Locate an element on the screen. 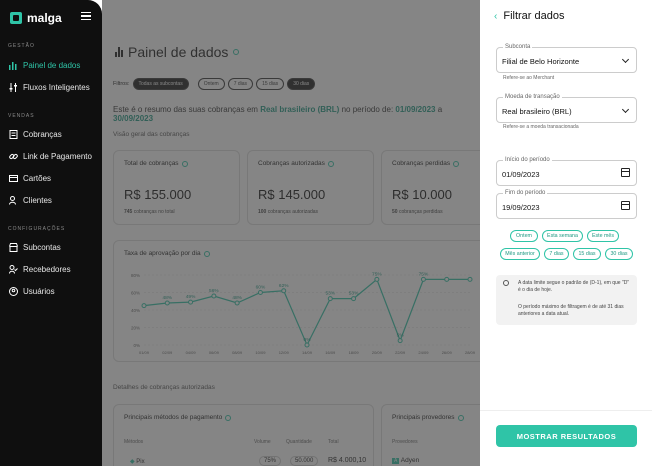 The height and width of the screenshot is (466, 652). store-icon is located at coordinates (13, 247).